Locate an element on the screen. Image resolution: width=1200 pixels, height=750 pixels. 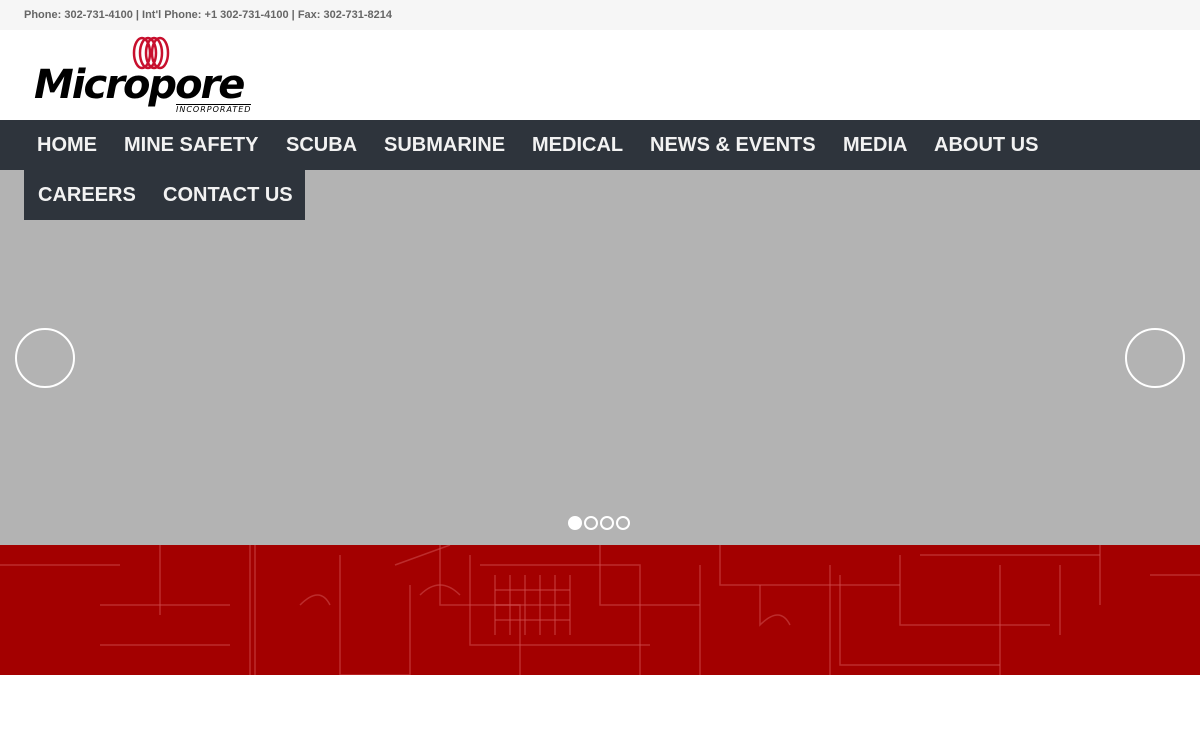
main-navigation-row-2: CAREERS CONTACT US is located at coordinates (164, 195).